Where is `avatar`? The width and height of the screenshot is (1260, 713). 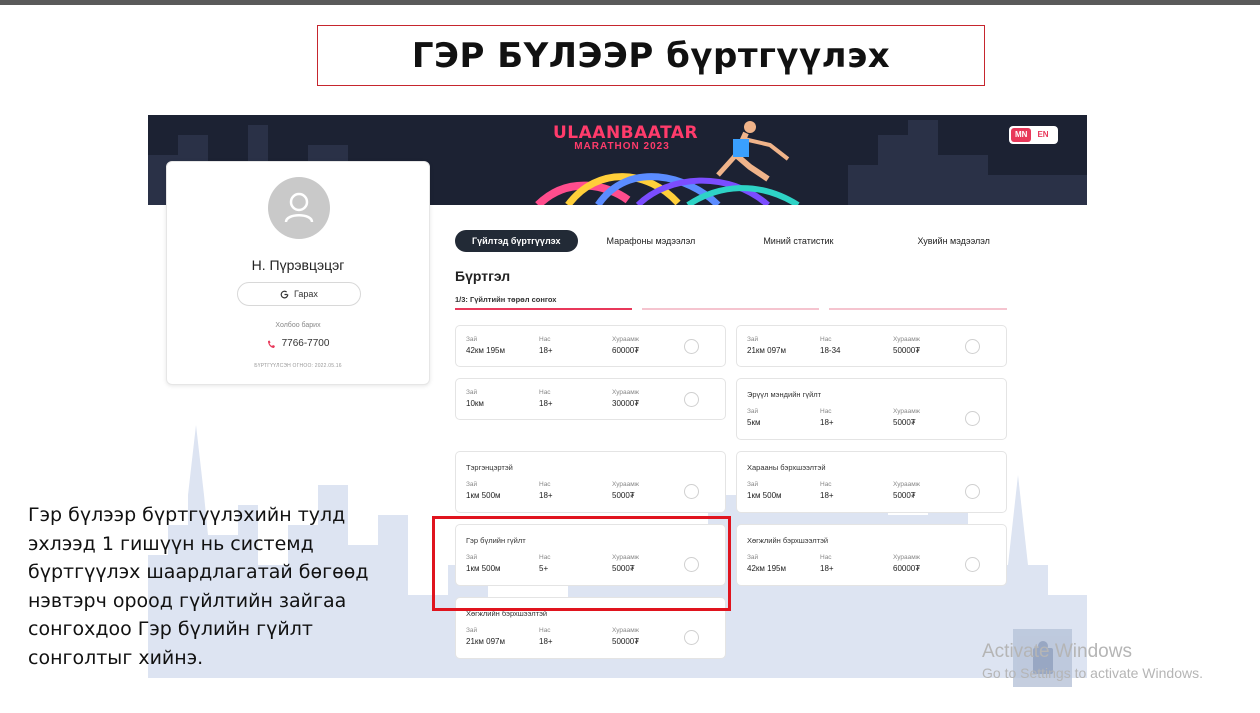 avatar is located at coordinates (299, 208).